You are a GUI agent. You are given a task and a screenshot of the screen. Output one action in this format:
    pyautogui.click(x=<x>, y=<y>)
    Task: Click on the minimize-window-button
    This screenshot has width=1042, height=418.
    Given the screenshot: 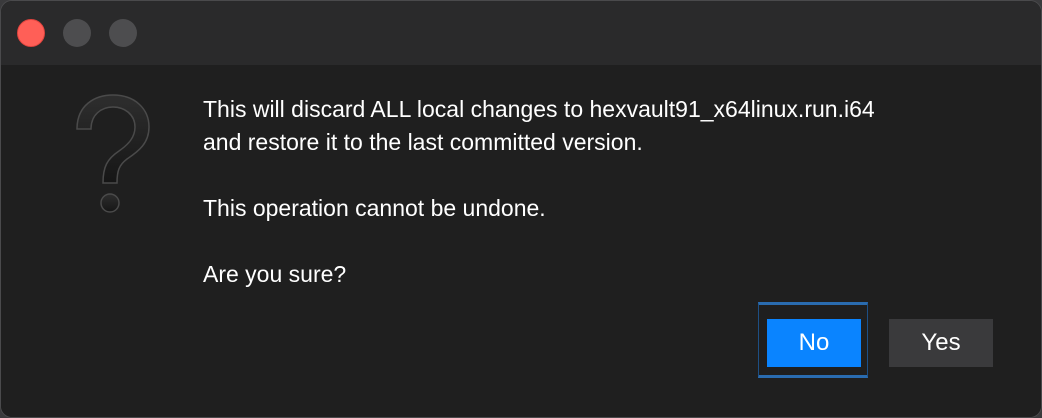 What is the action you would take?
    pyautogui.click(x=77, y=33)
    